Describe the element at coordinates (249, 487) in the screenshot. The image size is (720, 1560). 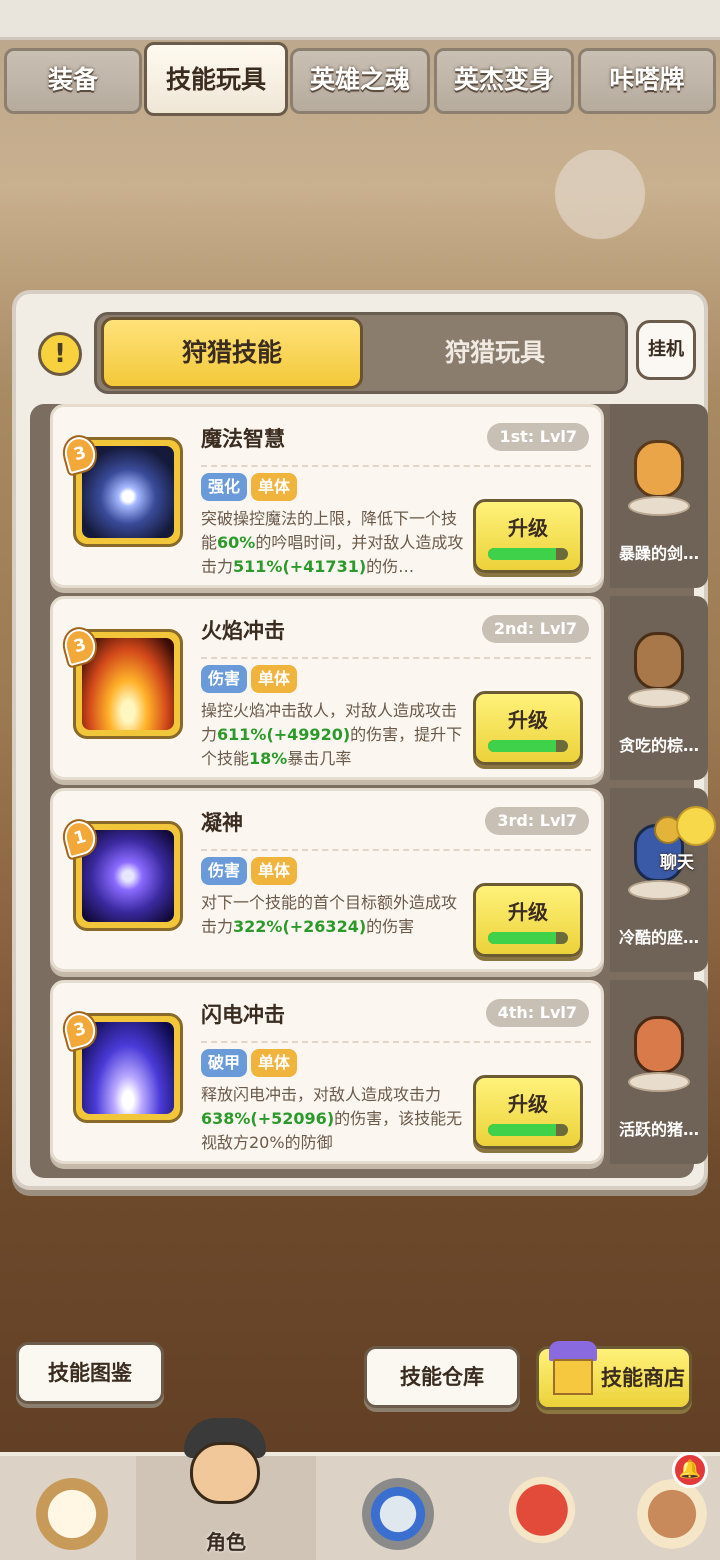
I see `skill-tags: 强化 单体` at that location.